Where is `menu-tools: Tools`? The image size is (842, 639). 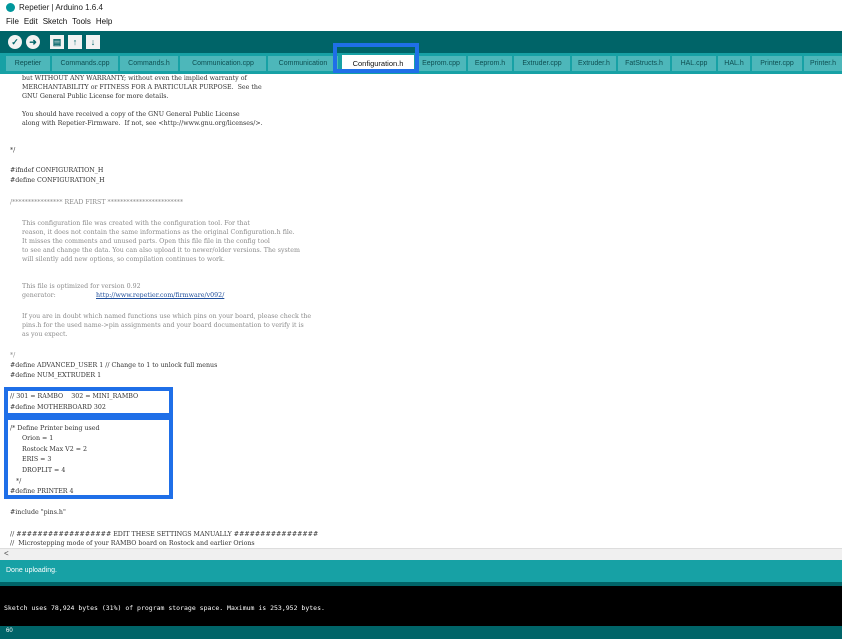
menu-tools: Tools is located at coordinates (81, 23).